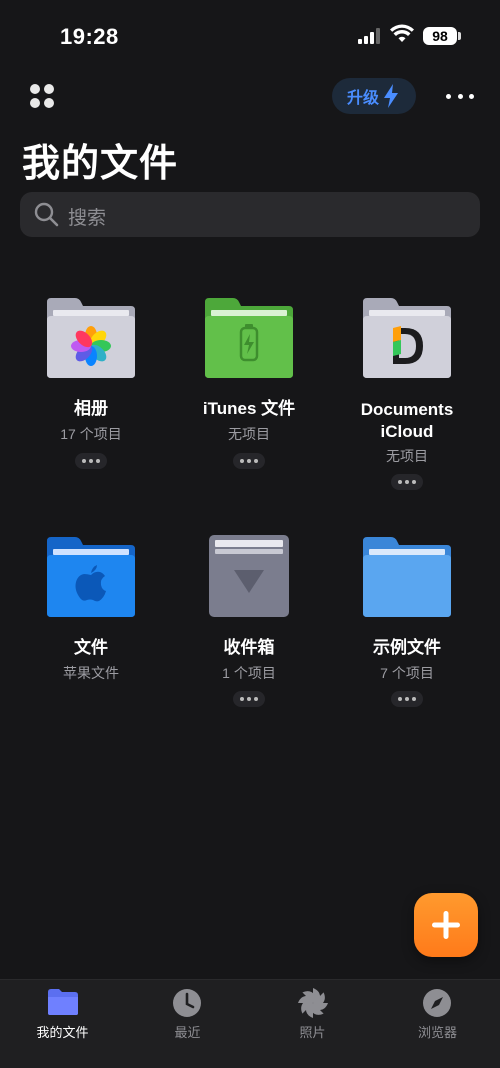 The image size is (500, 1068). What do you see at coordinates (187, 1032) in the screenshot?
I see `tab-label: 最近` at bounding box center [187, 1032].